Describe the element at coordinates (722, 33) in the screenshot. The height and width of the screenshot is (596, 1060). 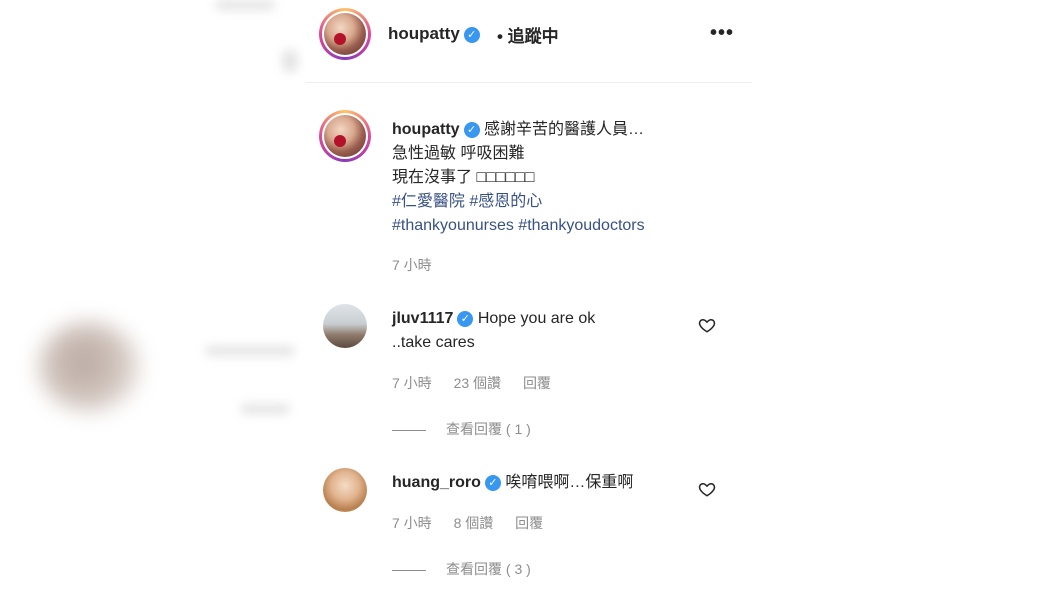
I see `more-options-icon: •••` at that location.